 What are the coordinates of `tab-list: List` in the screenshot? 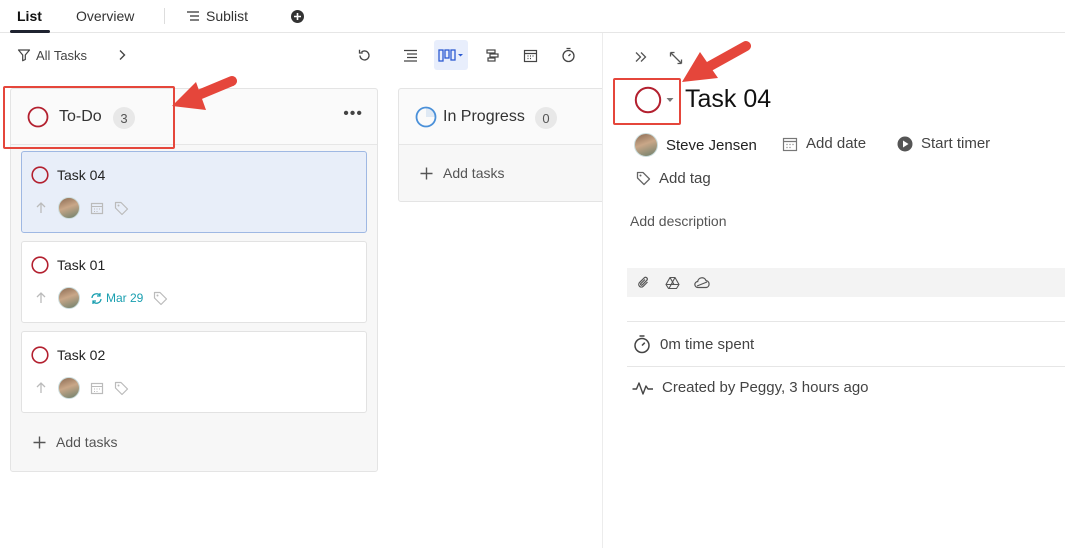 It's located at (29, 16).